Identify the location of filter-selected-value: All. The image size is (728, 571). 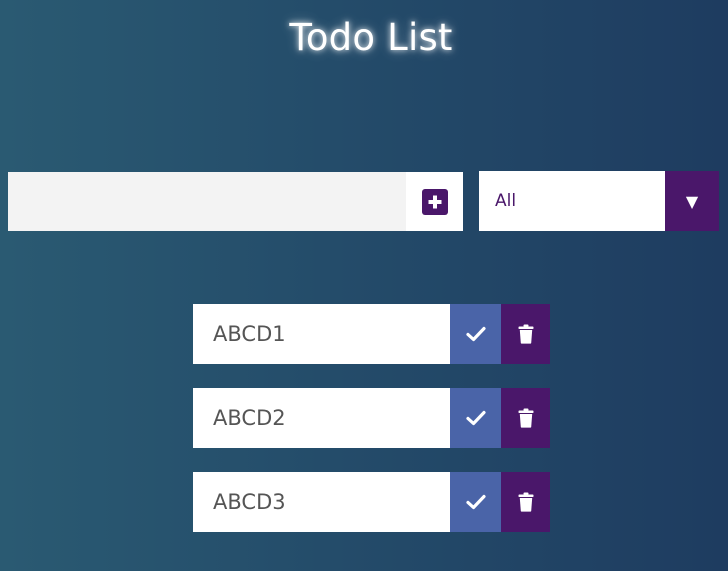
(506, 201).